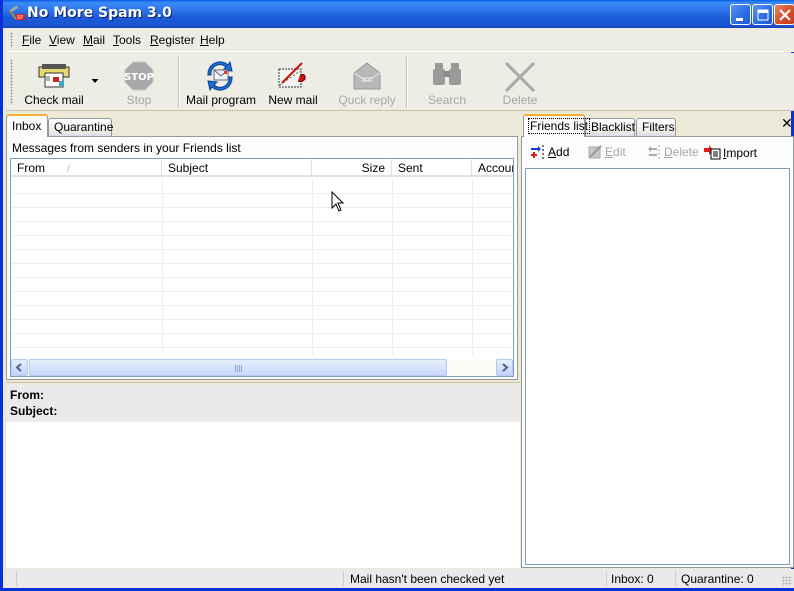  What do you see at coordinates (427, 579) in the screenshot?
I see `status-message: Mail hasn't been checked yet` at bounding box center [427, 579].